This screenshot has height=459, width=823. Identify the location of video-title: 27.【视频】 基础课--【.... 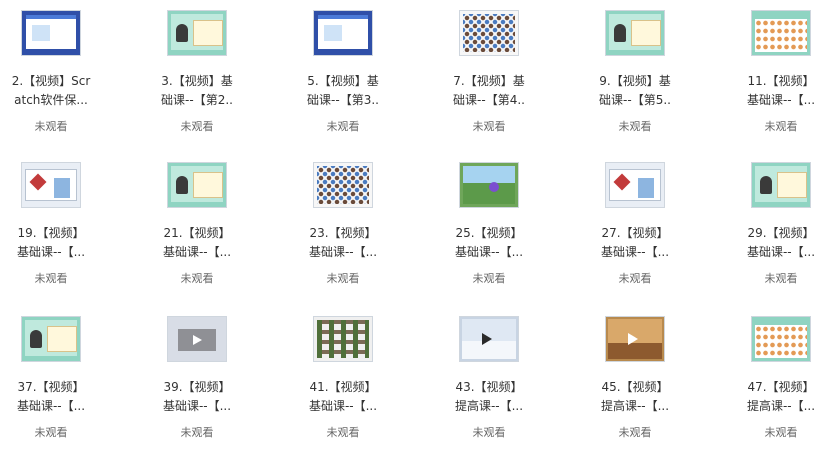
(635, 243).